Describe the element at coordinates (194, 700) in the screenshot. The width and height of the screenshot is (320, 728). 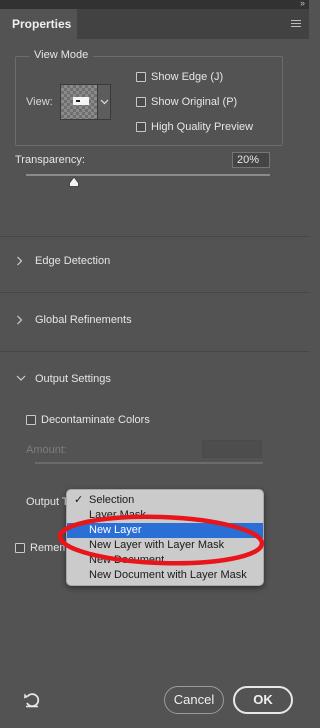
I see `cancel-button: Cancel` at that location.